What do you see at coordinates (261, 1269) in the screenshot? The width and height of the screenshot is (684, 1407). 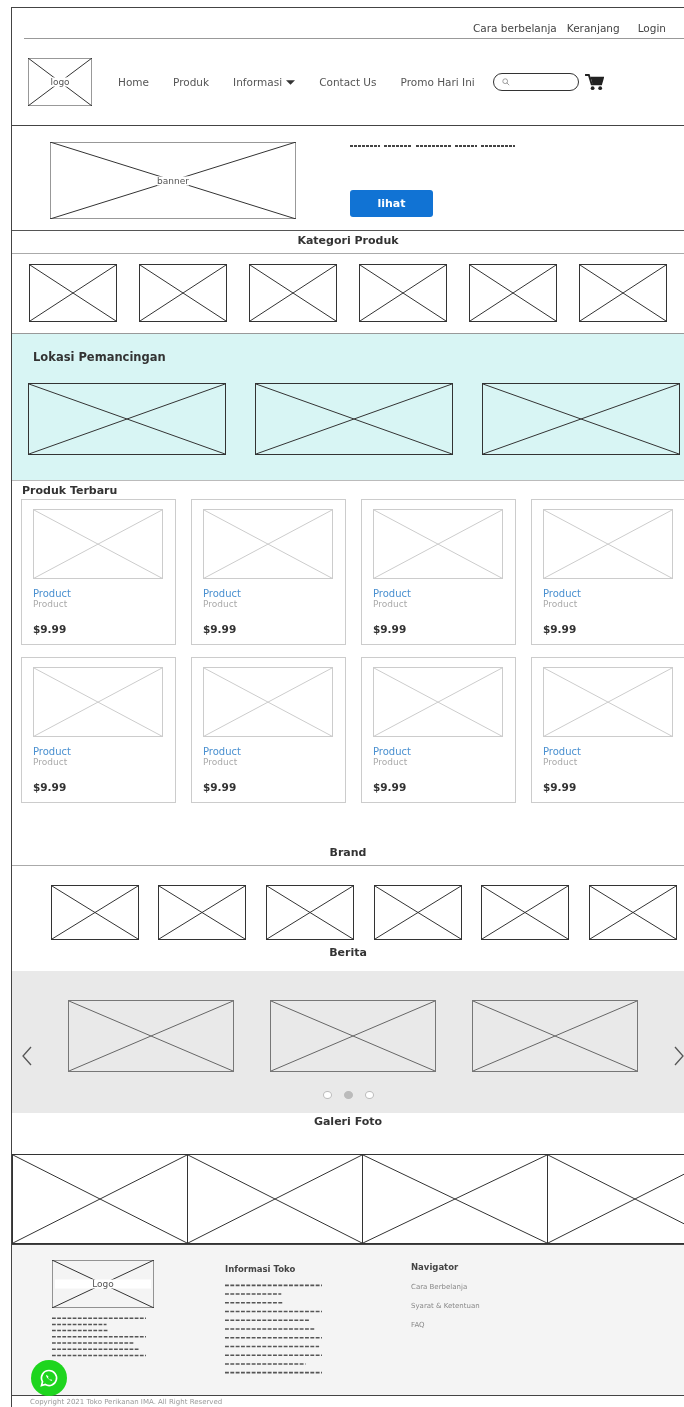 I see `footer-heading: Informasi Toko` at bounding box center [261, 1269].